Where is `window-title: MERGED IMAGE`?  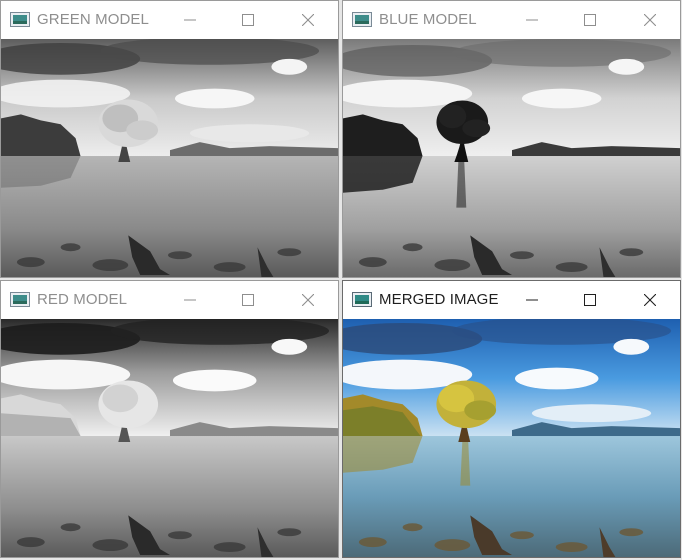 window-title: MERGED IMAGE is located at coordinates (439, 299).